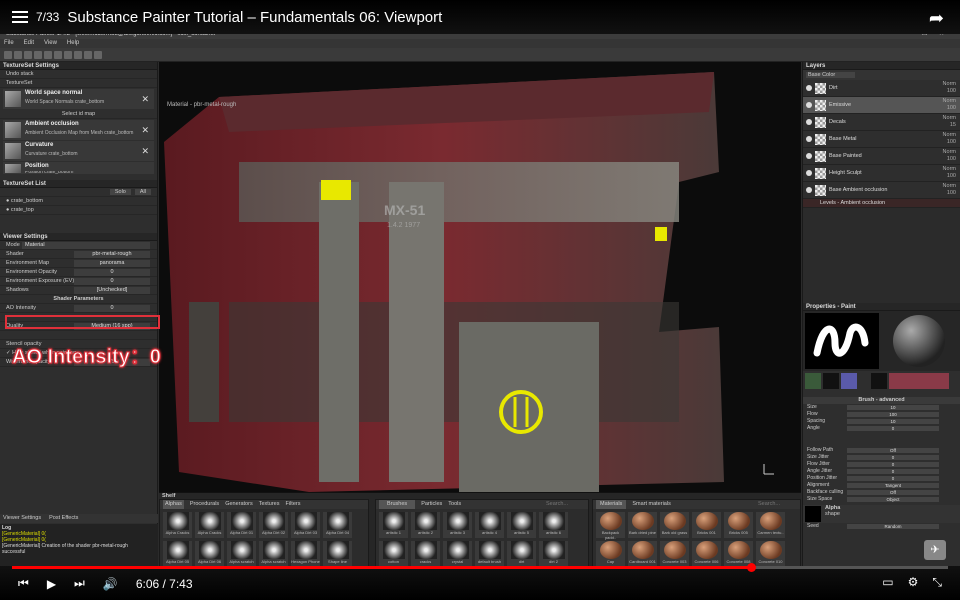 The height and width of the screenshot is (600, 960). I want to click on progress-knob, so click(752, 567).